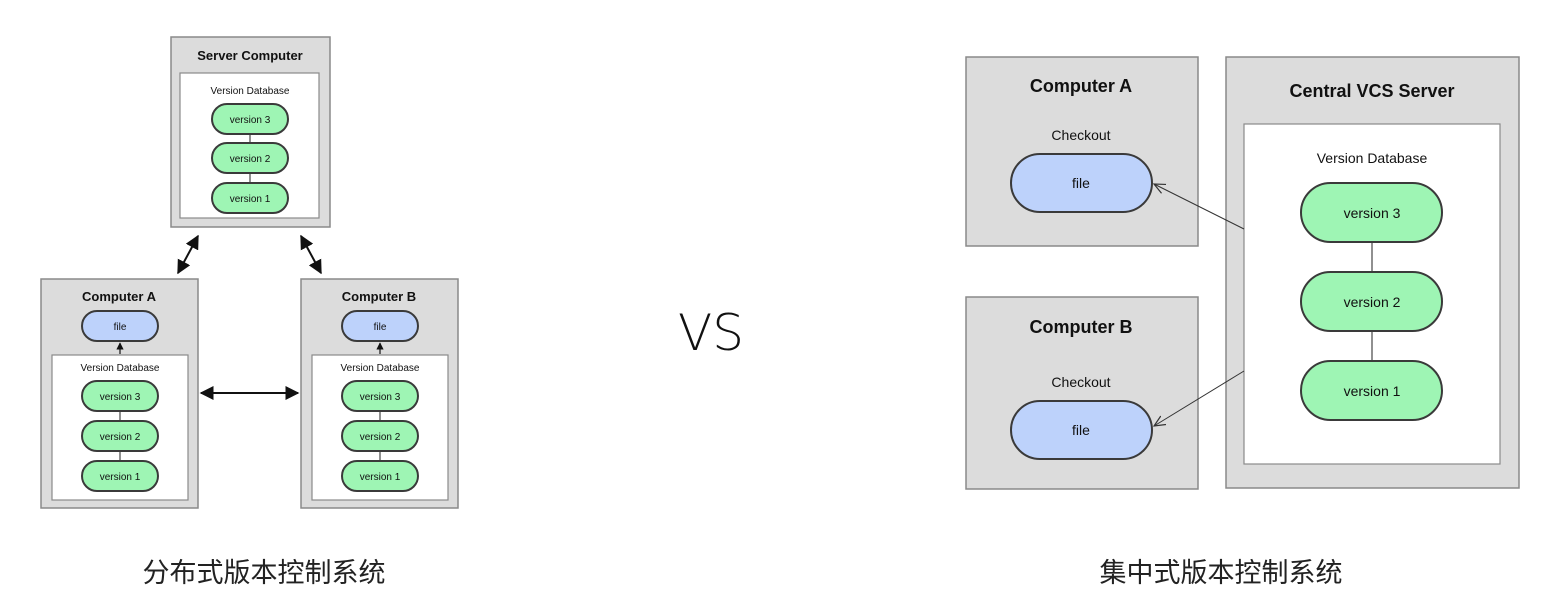 The height and width of the screenshot is (616, 1542). Describe the element at coordinates (188, 254) in the screenshot. I see `sync-arrow-server-computer-a` at that location.